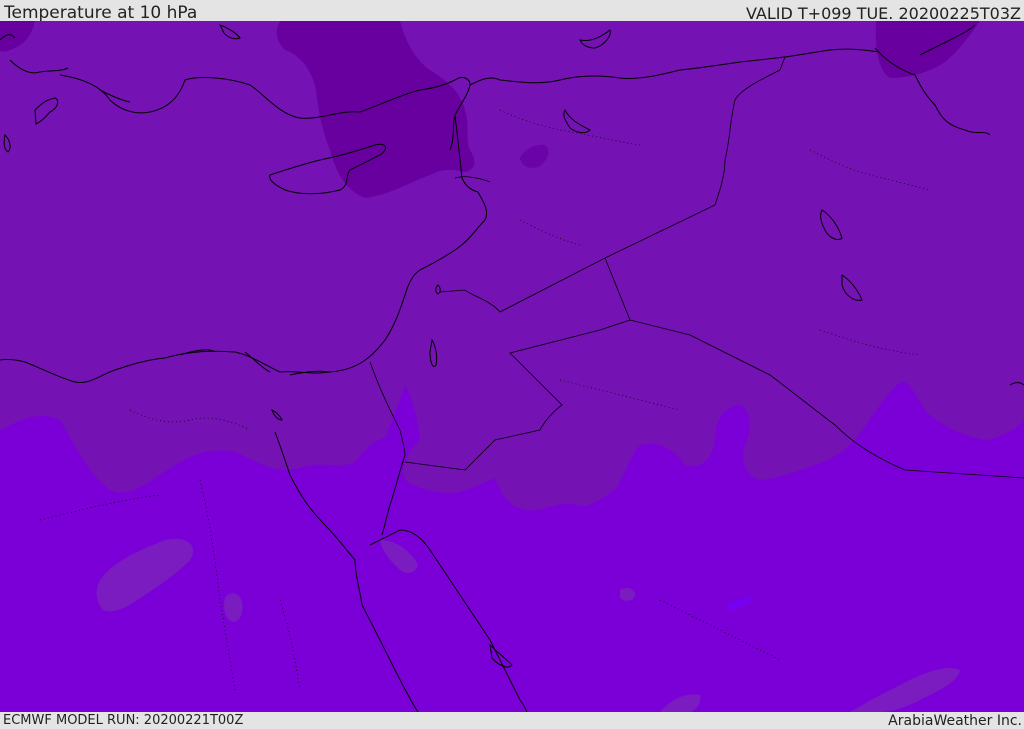  I want to click on map-title: Temperature at 10 hPa, so click(101, 13).